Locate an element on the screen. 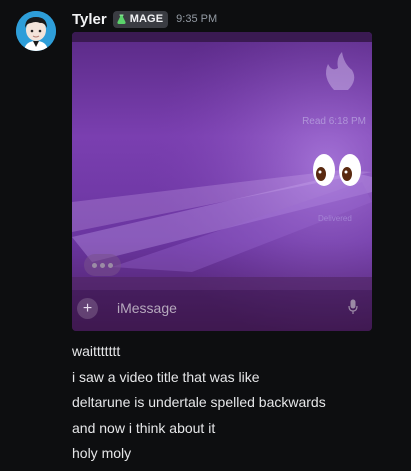  read-receipt: Read 6:18 PM is located at coordinates (334, 121).